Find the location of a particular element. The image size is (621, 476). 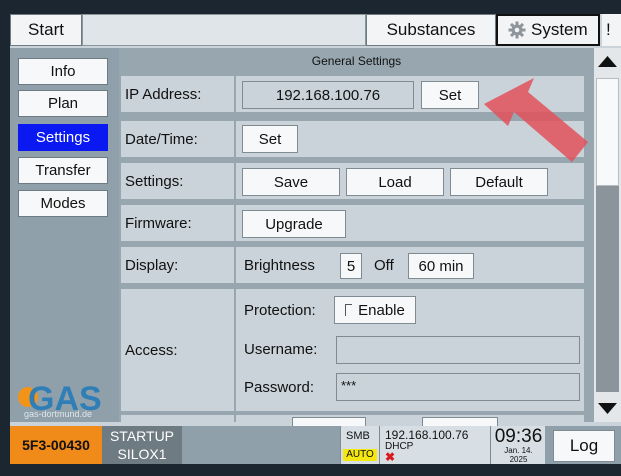

network-box: SMB AUTO 192.168.100.76 DHCP ✖ is located at coordinates (415, 445).